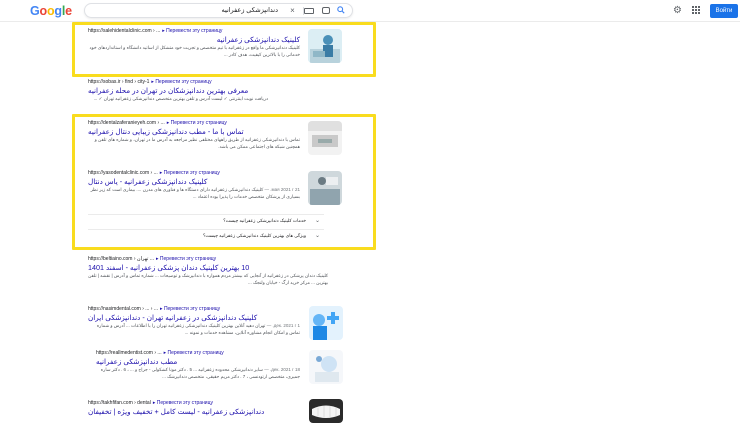  Describe the element at coordinates (370, 11) in the screenshot. I see `top-bar: Google دندانپزشکی زعفرانیه × ⚙ Войти` at that location.